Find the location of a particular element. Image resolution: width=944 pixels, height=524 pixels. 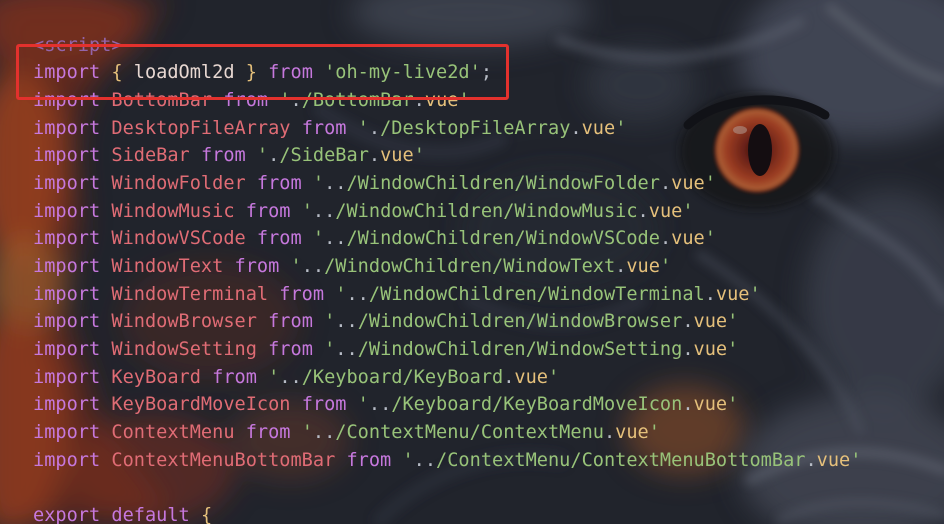

code-string: 'oh-my-live2d' is located at coordinates (402, 73).